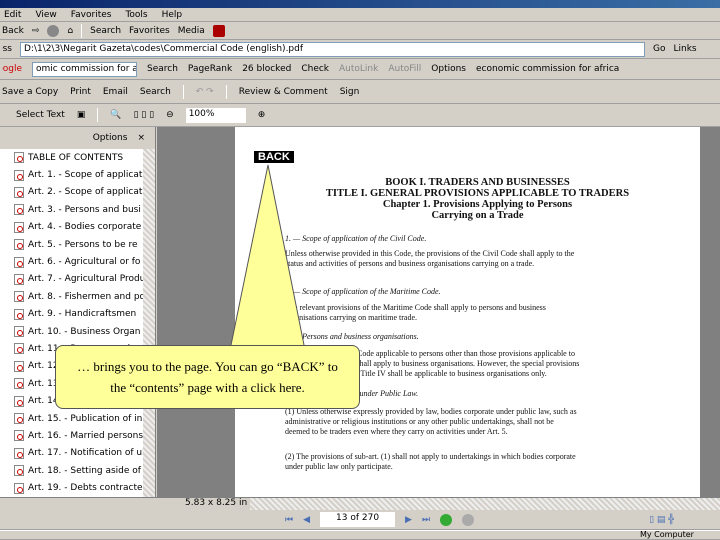 Image resolution: width=720 pixels, height=540 pixels. I want to click on page-layout-icons: ▯ ▤ ╬, so click(661, 520).